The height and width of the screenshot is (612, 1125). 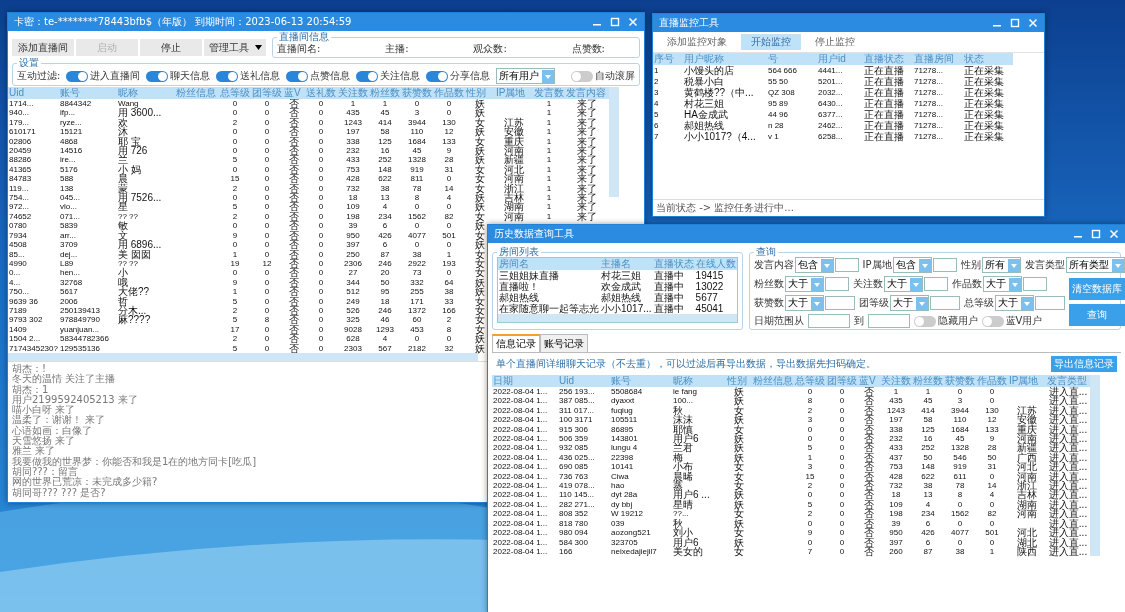 I want to click on table-cell: 妖, so click(x=479, y=151).